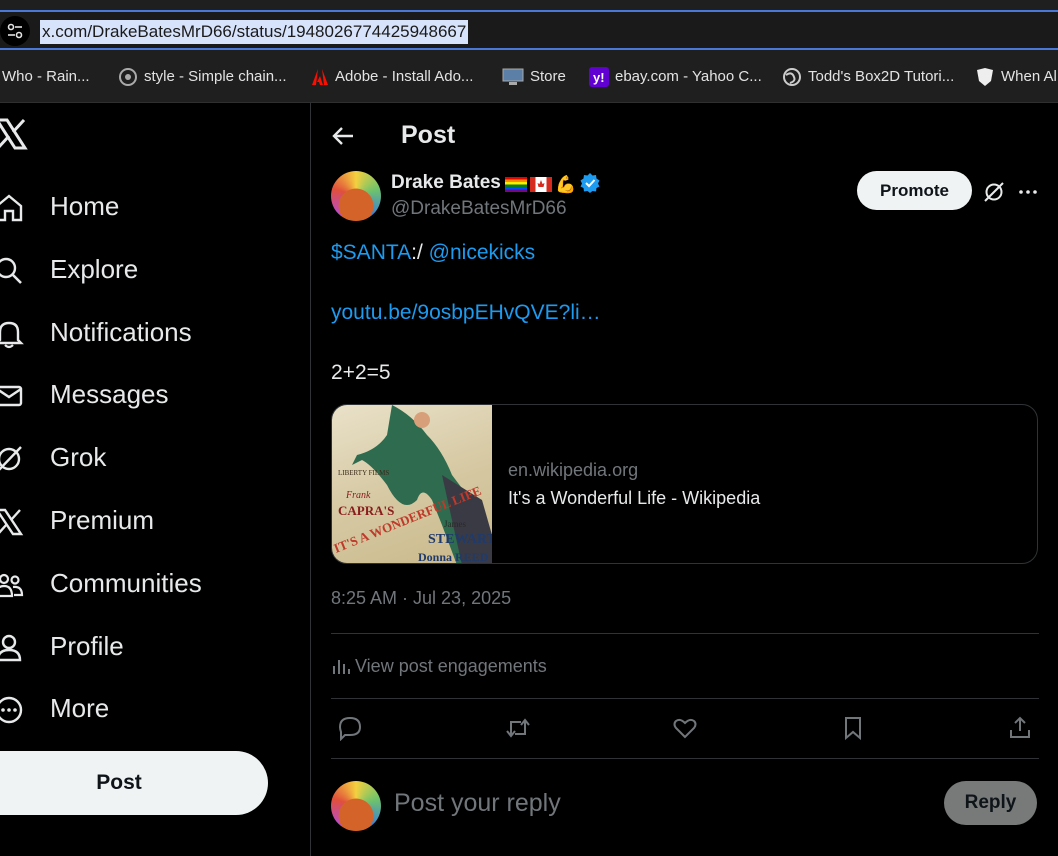 This screenshot has width=1058, height=856. What do you see at coordinates (78, 457) in the screenshot?
I see `sidebar-item-label: Grok` at bounding box center [78, 457].